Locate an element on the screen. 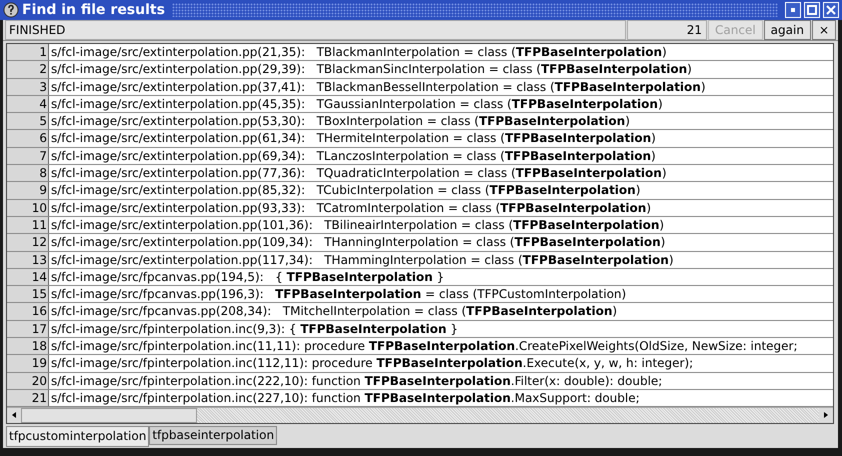 This screenshot has height=456, width=842. result-line: s/fcl-image/src/extinterpolation.pp(77,36): TQuadraticInterpolation = class (TFPBaseInterpolation) is located at coordinates (358, 173).